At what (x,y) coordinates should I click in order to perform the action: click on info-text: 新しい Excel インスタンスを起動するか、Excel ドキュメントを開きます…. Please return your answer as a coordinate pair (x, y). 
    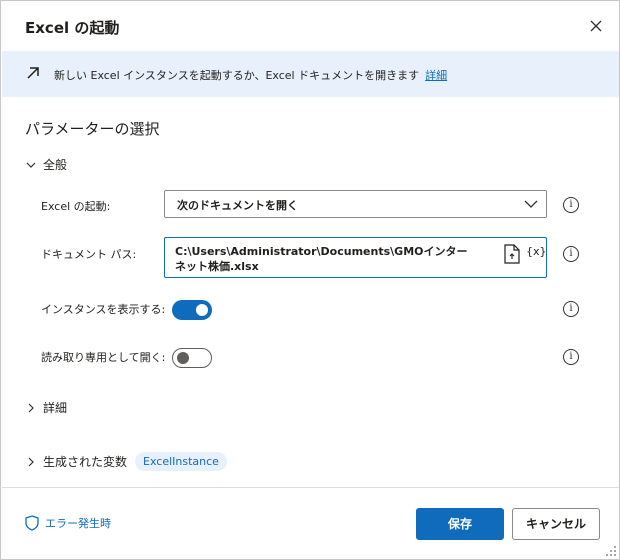
    Looking at the image, I should click on (250, 75).